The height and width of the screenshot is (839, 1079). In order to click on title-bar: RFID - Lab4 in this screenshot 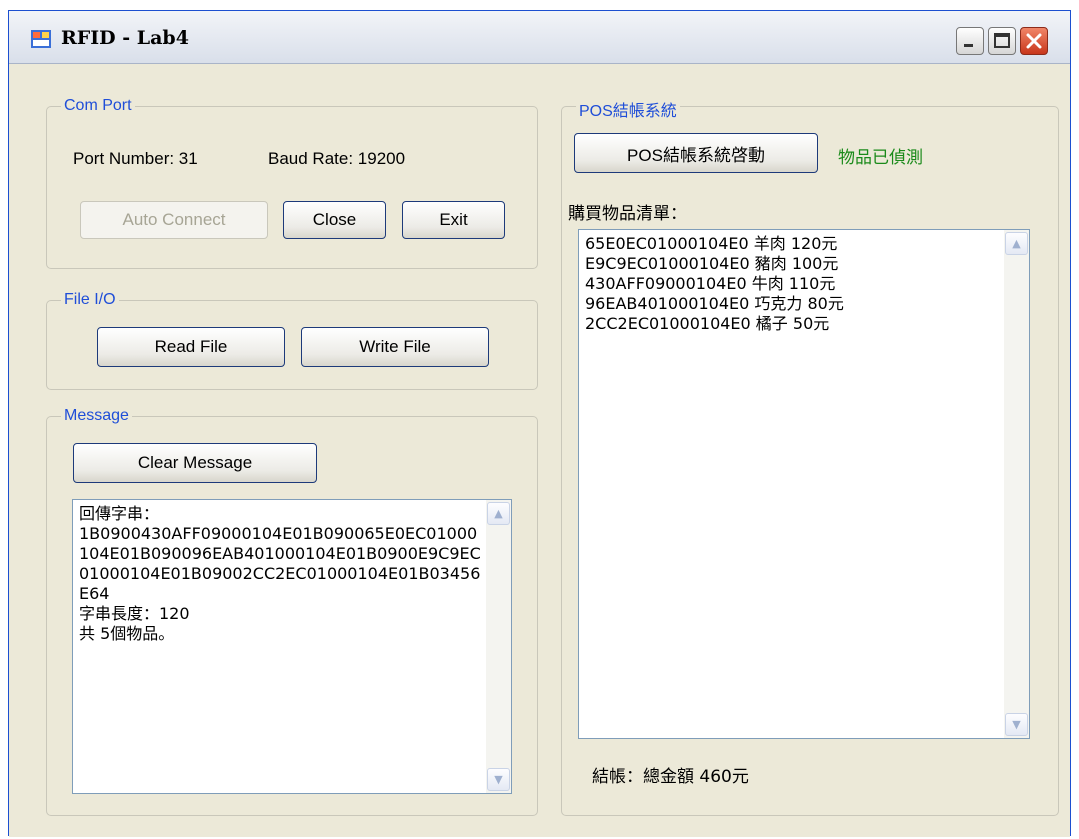, I will do `click(539, 37)`.